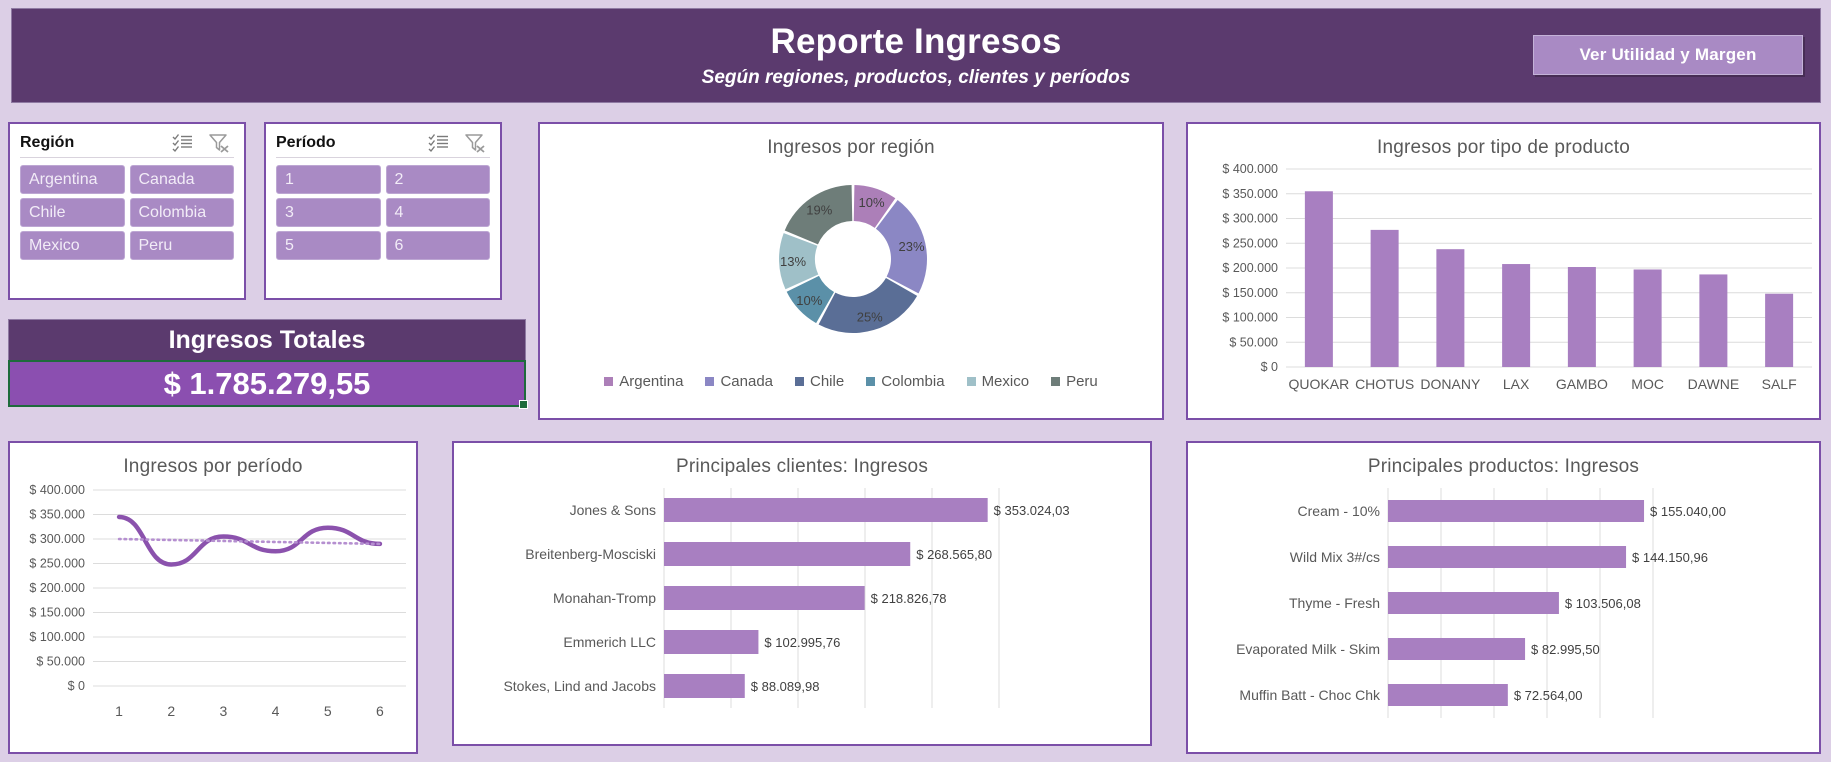 The width and height of the screenshot is (1831, 762). What do you see at coordinates (72, 245) in the screenshot?
I see `slicer-item-mexico: Mexico` at bounding box center [72, 245].